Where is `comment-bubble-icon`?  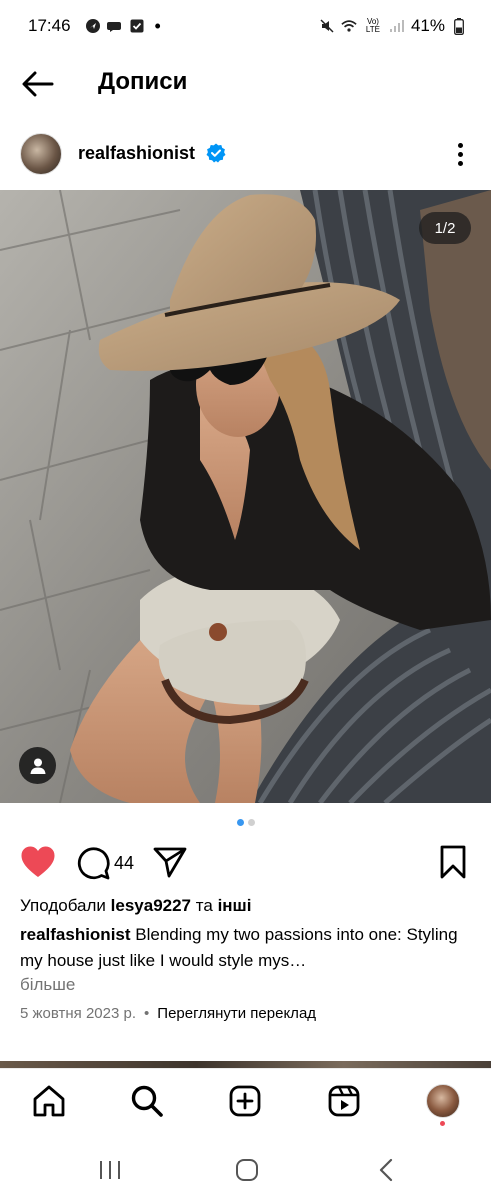
comment-bubble-icon is located at coordinates (93, 863).